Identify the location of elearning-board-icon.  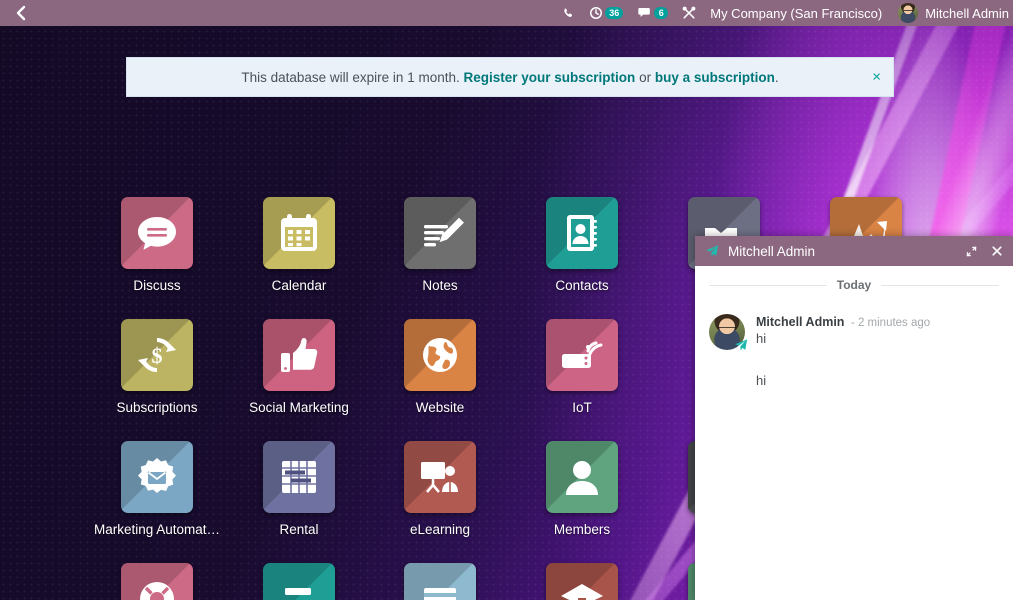
(439, 477).